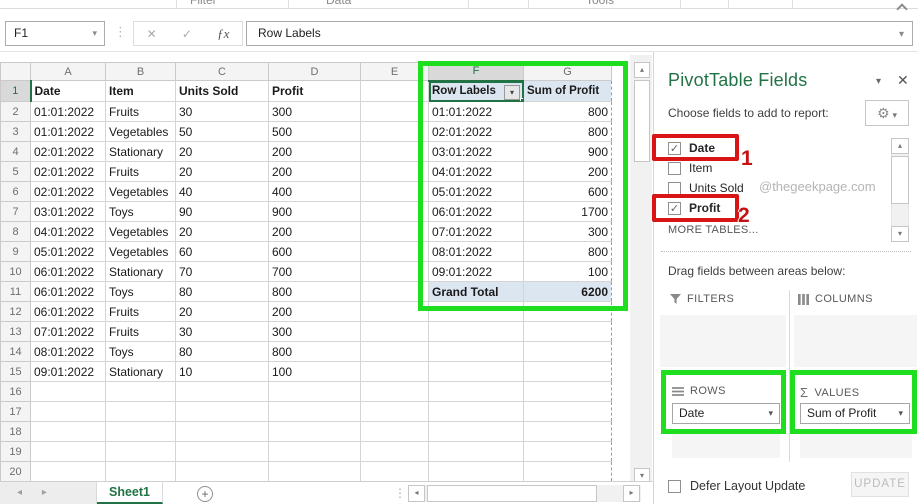  I want to click on grid-cell: 40, so click(222, 191).